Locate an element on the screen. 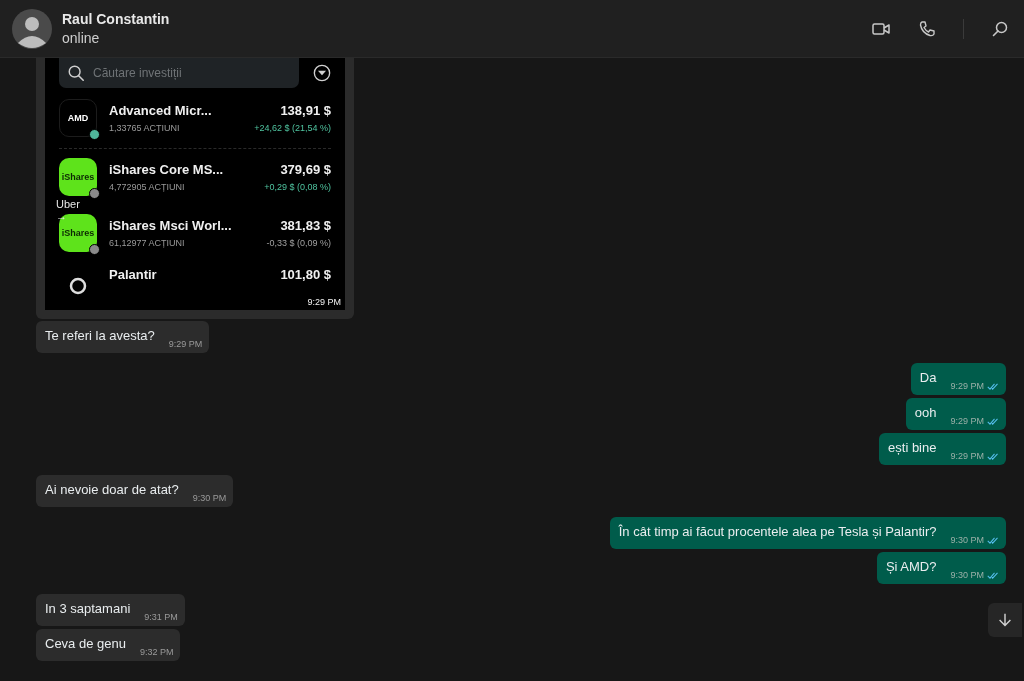  holding-price: 379,69 $ is located at coordinates (305, 169).